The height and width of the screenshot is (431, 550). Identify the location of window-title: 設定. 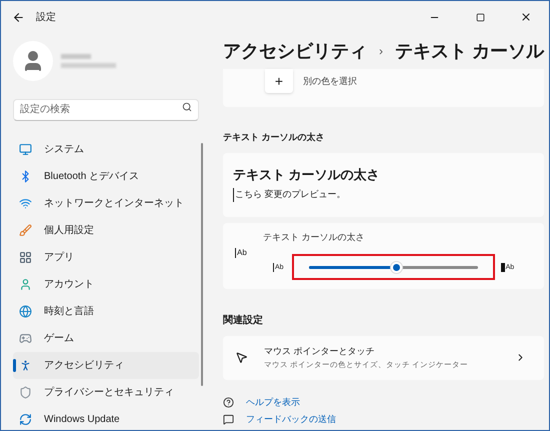
(46, 17).